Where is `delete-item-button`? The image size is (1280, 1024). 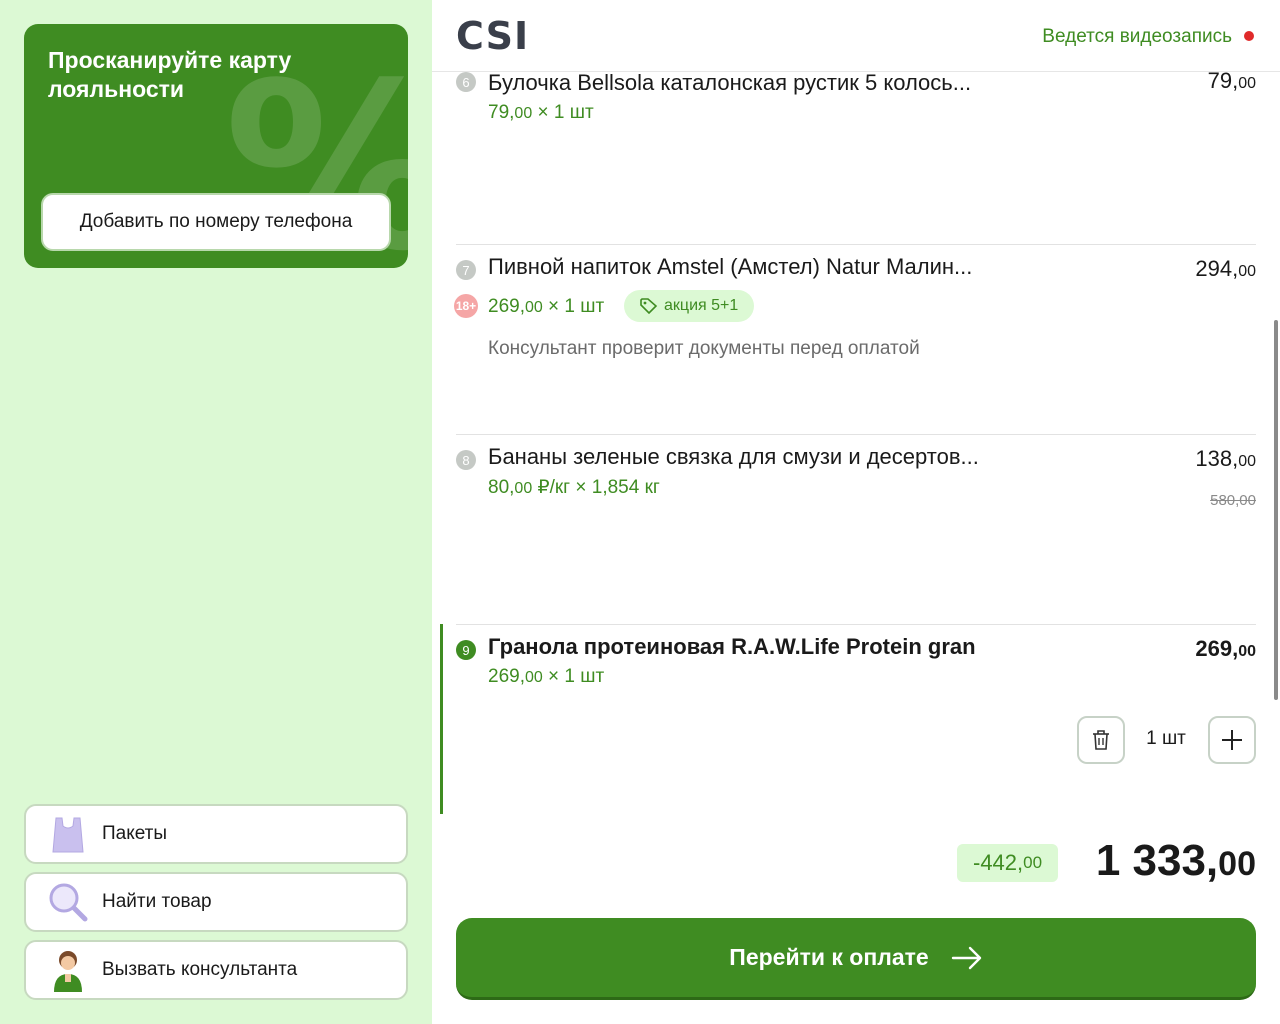
delete-item-button is located at coordinates (1101, 740).